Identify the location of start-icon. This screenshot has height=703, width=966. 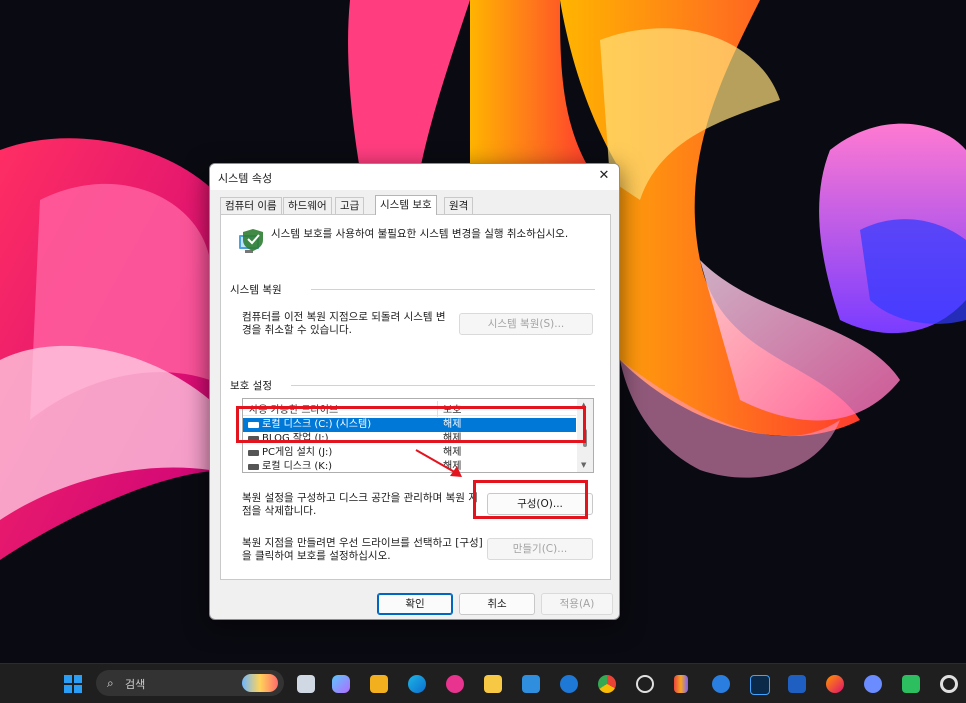
(73, 684).